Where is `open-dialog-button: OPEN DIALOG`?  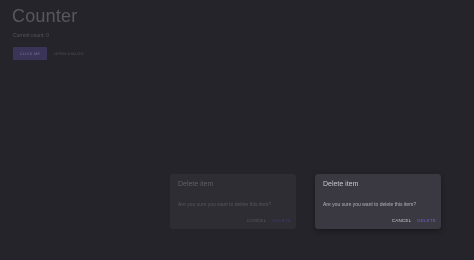
open-dialog-button: OPEN DIALOG is located at coordinates (69, 53).